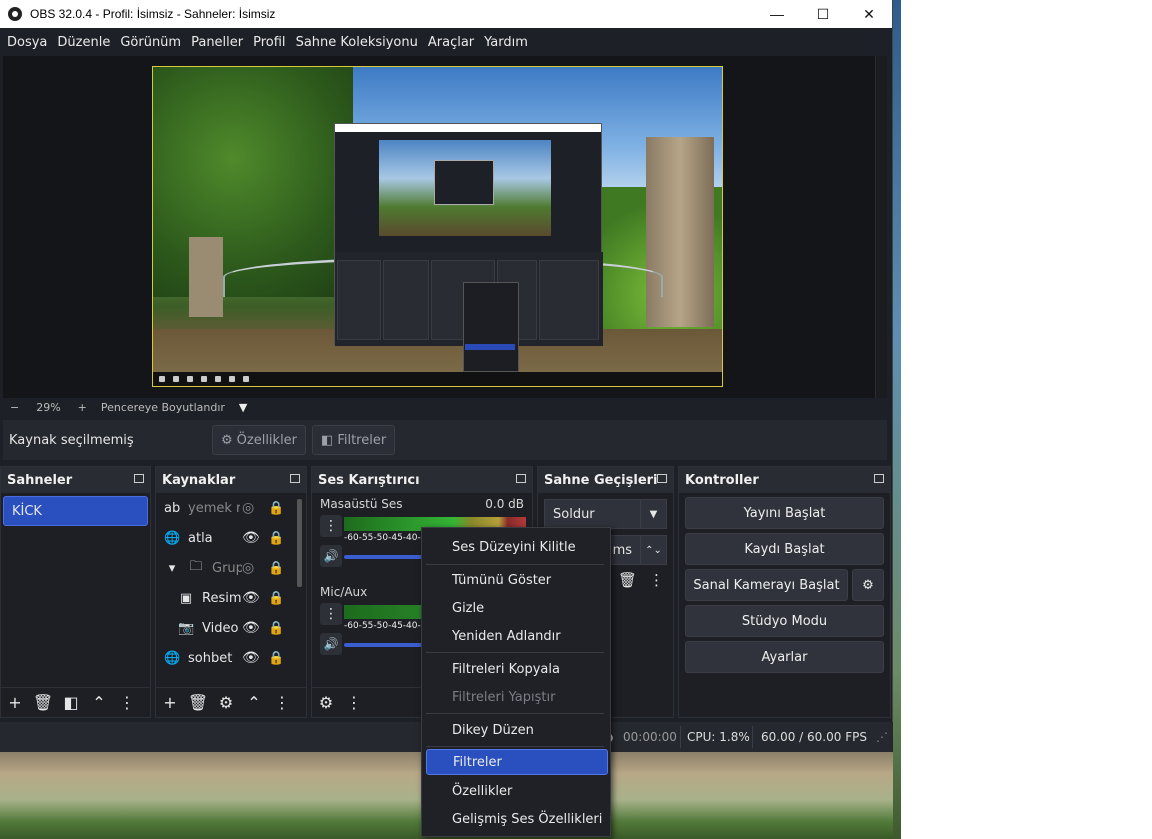 The width and height of the screenshot is (1152, 839). What do you see at coordinates (83, 42) in the screenshot?
I see `menu-edit: Düzenle` at bounding box center [83, 42].